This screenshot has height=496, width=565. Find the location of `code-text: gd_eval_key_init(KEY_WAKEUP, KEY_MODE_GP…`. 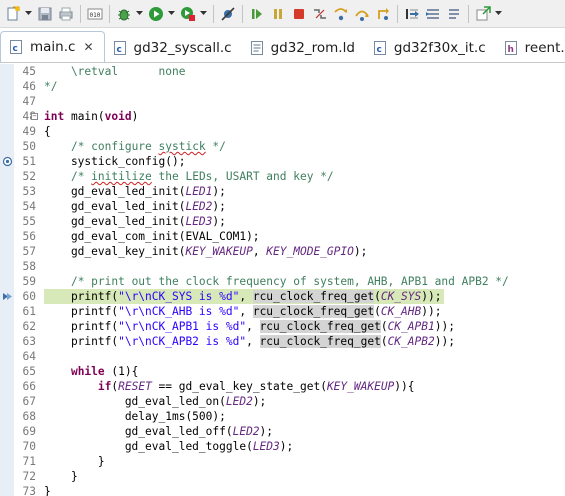

code-text: gd_eval_key_init(KEY_WAKEUP, KEY_MODE_GP… is located at coordinates (206, 251).